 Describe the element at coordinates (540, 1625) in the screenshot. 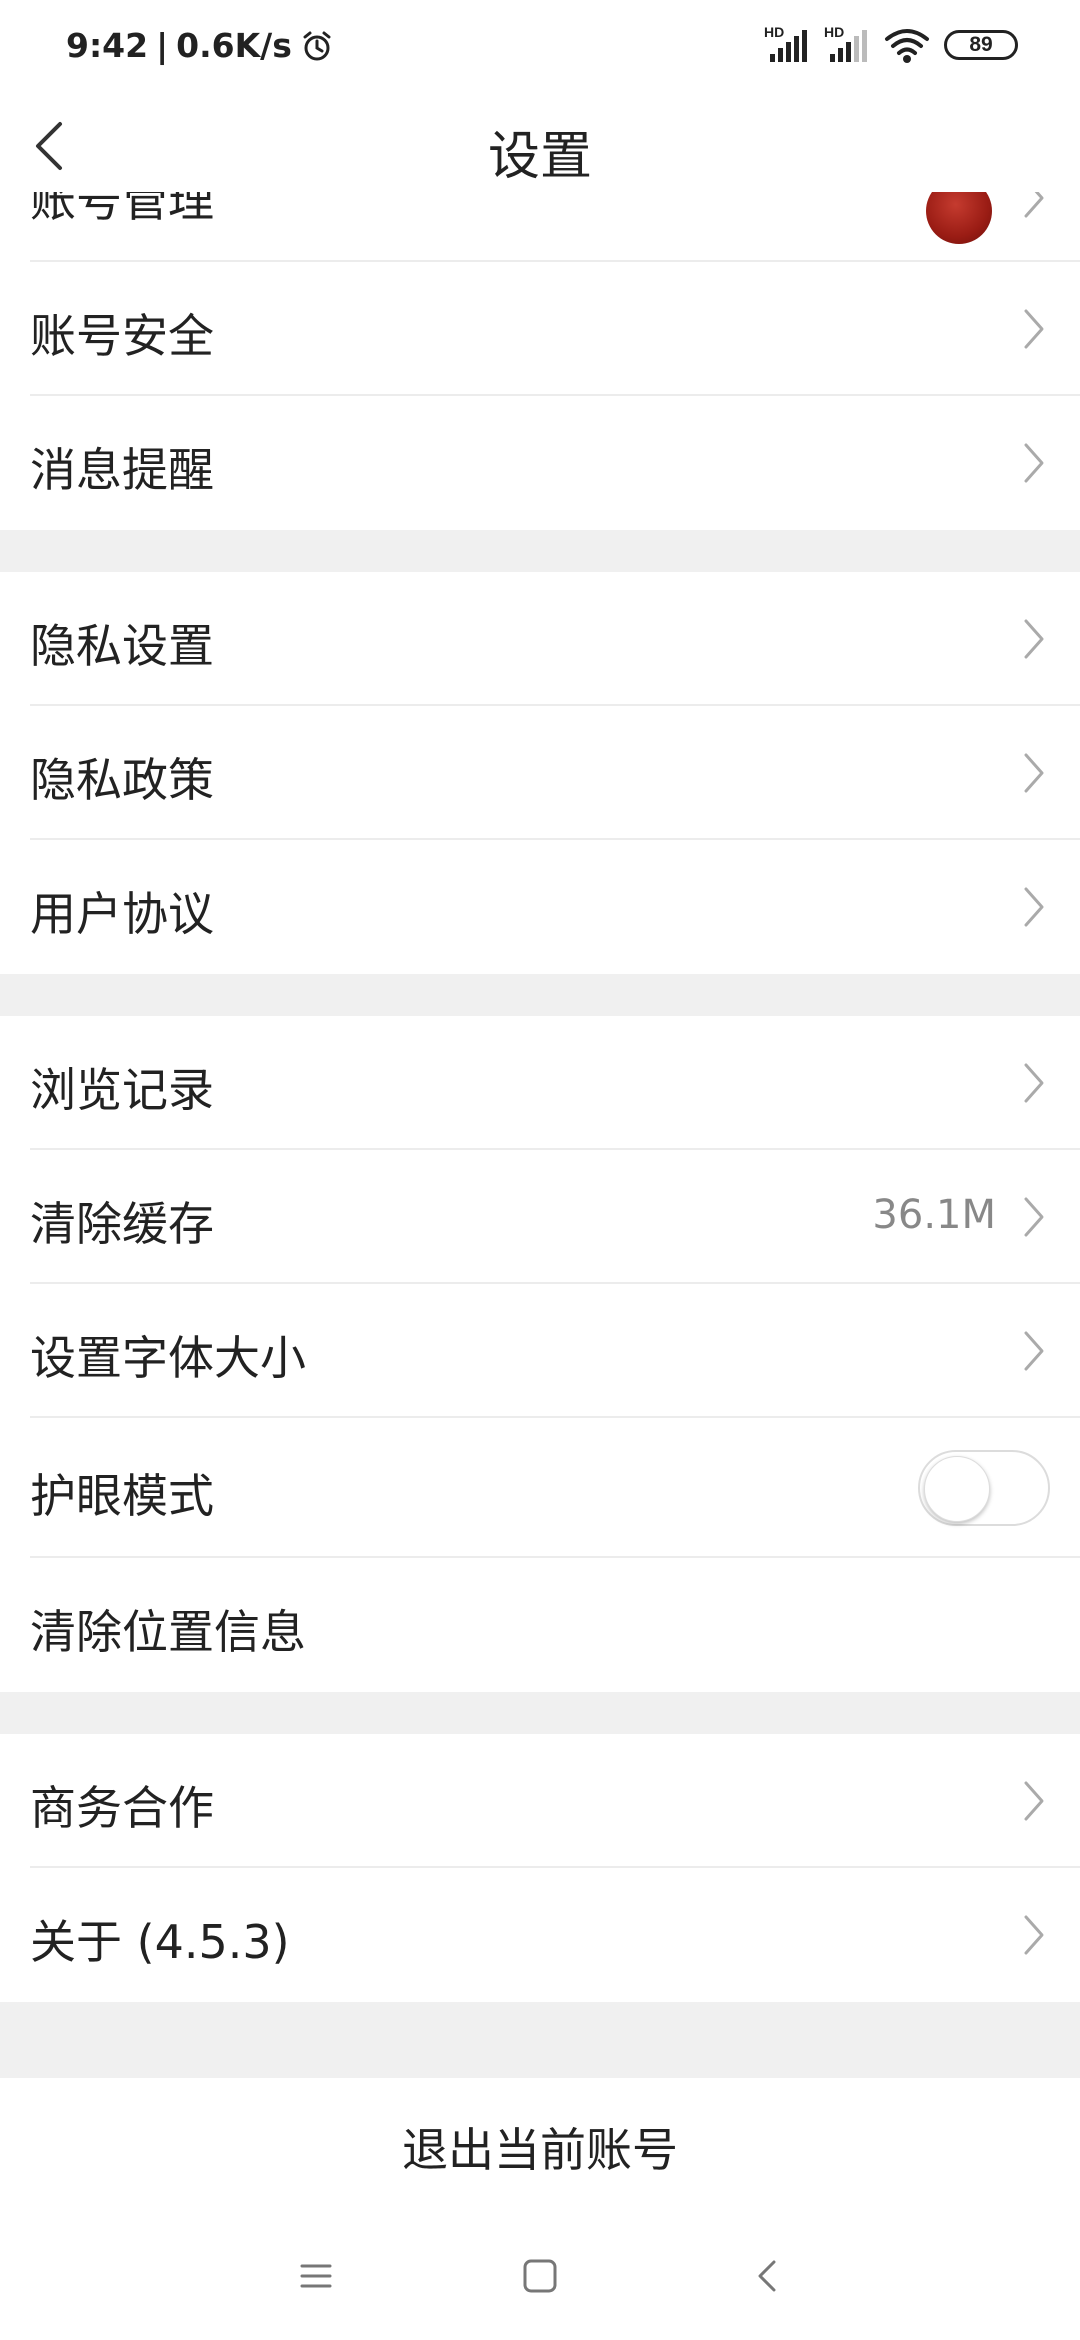

I see `clear-location-row: 清除位置信息` at that location.